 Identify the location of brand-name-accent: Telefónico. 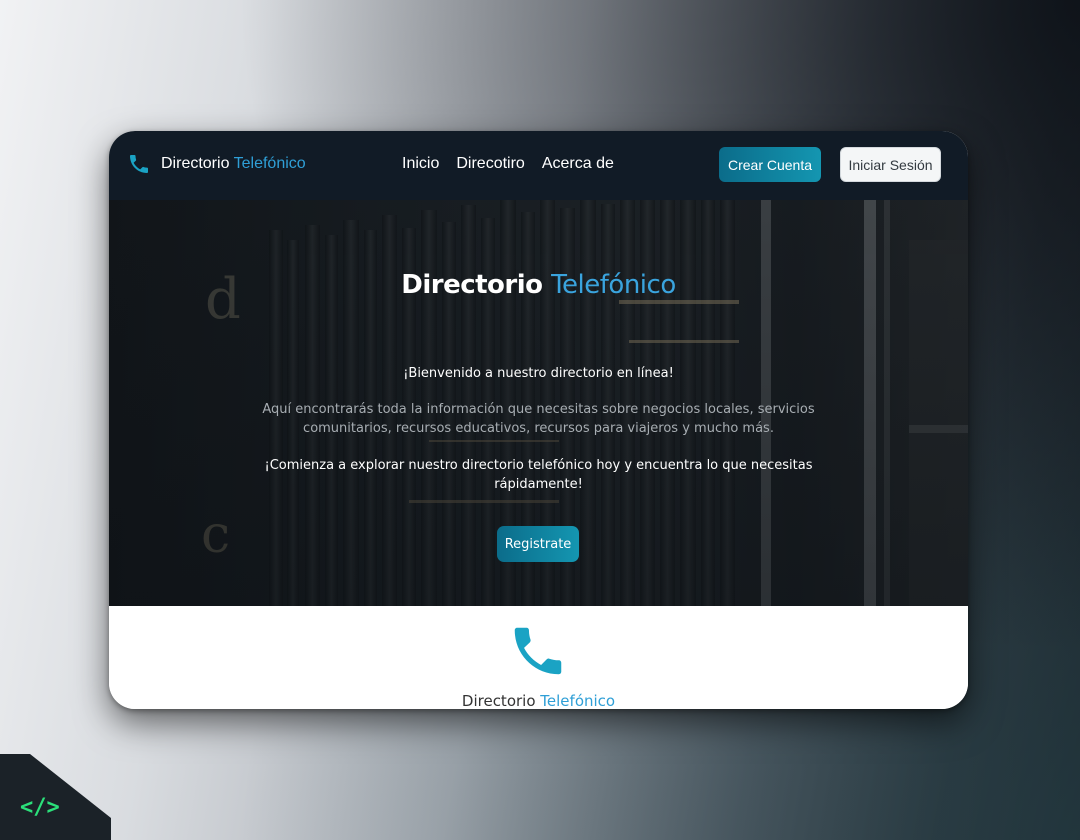
(269, 163).